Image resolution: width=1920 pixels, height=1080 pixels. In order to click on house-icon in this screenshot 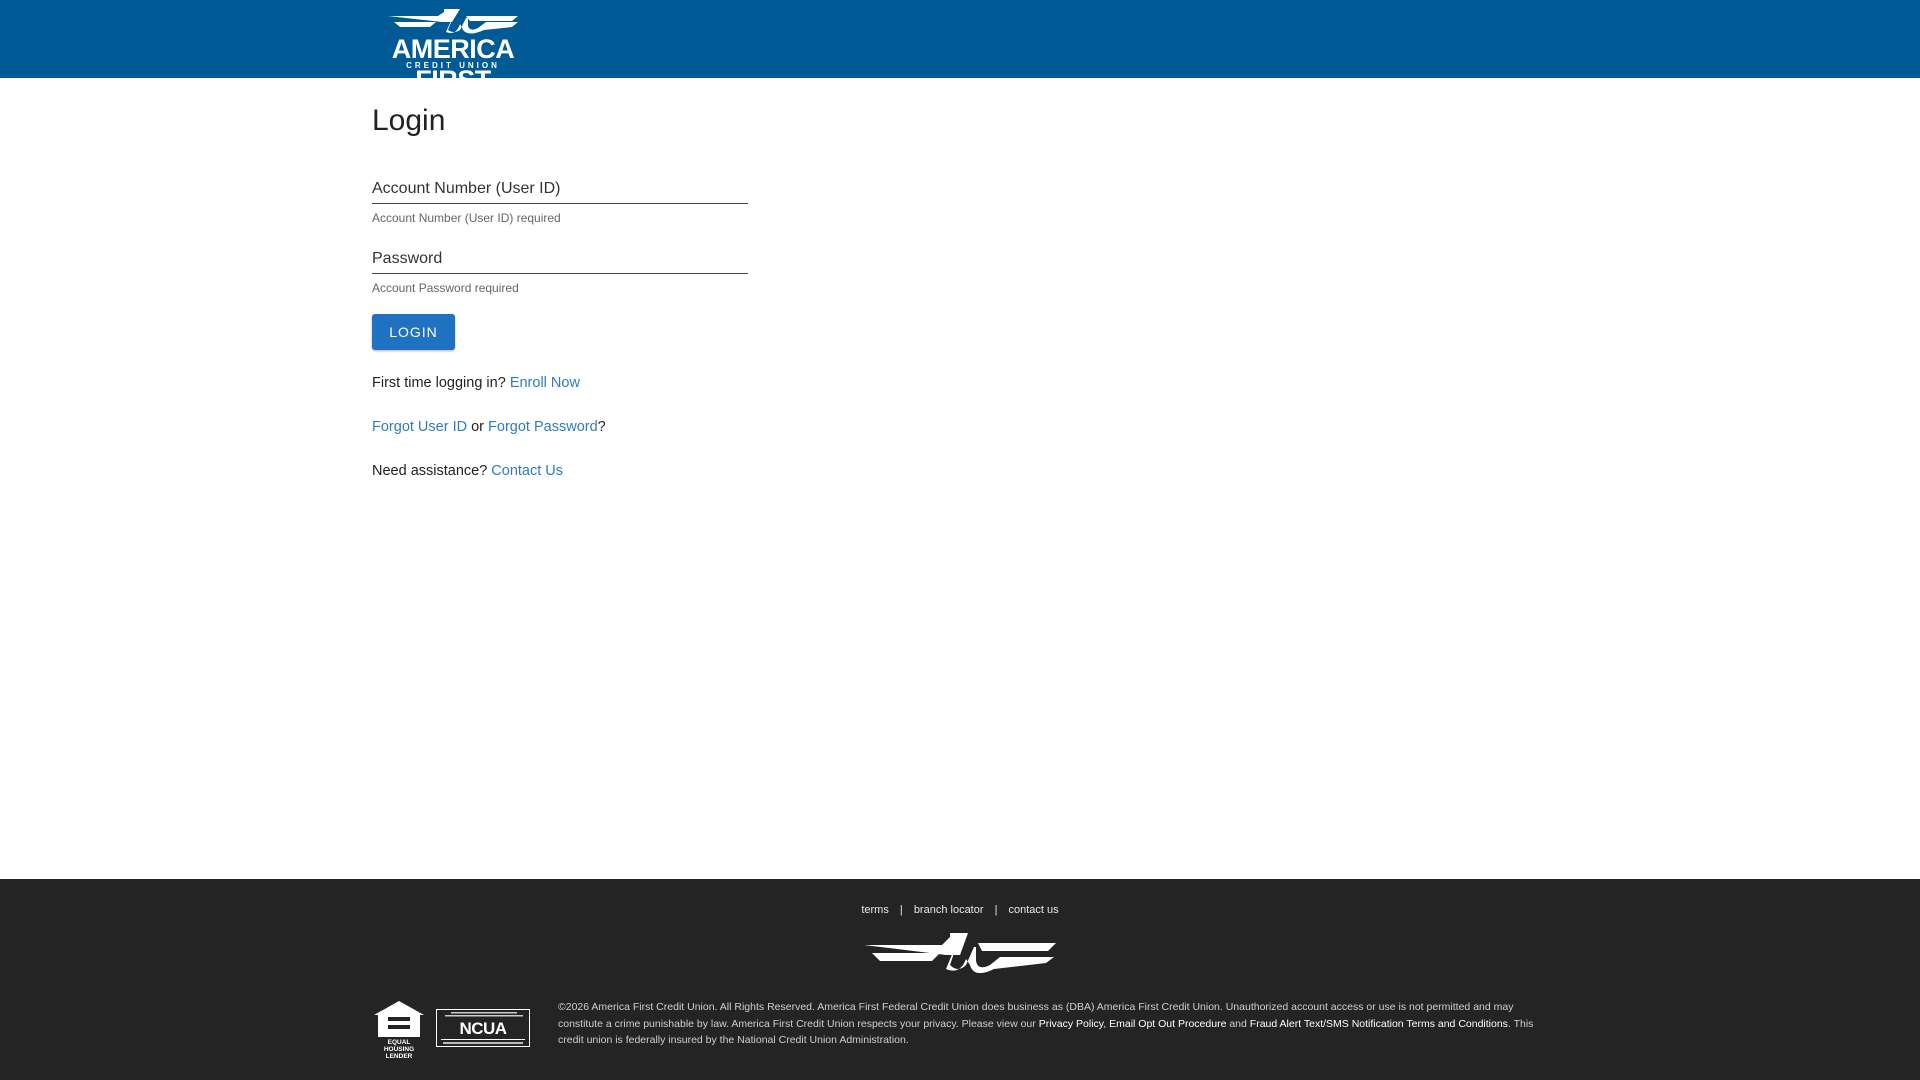, I will do `click(399, 1019)`.